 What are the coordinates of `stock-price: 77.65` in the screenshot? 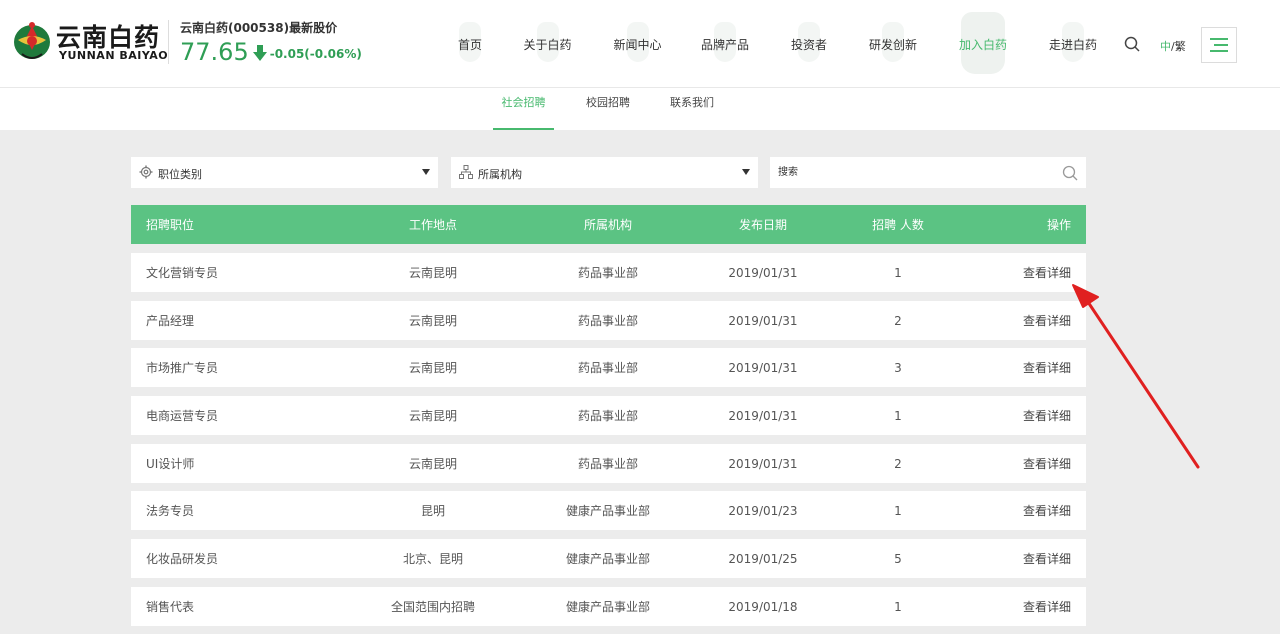 It's located at (214, 52).